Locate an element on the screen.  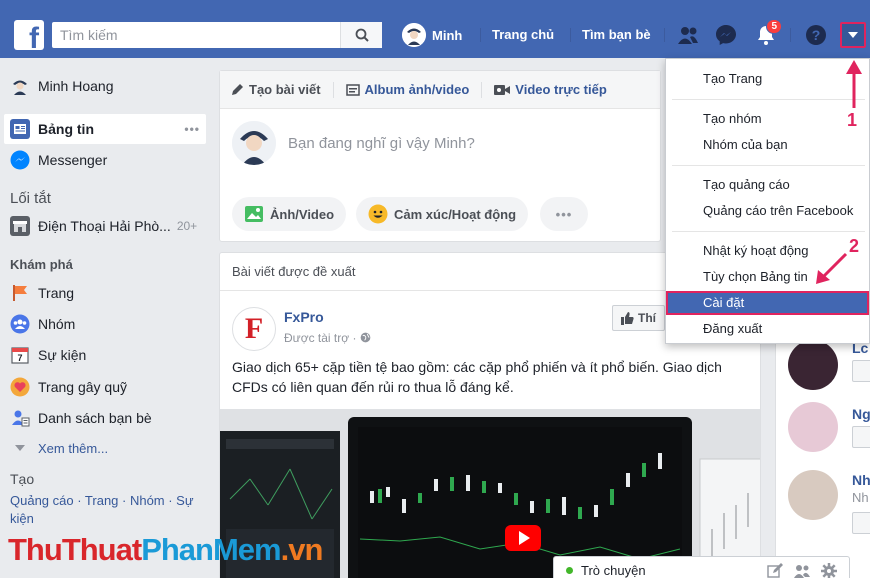
annotation-step-1: 1 is located at coordinates (852, 120).